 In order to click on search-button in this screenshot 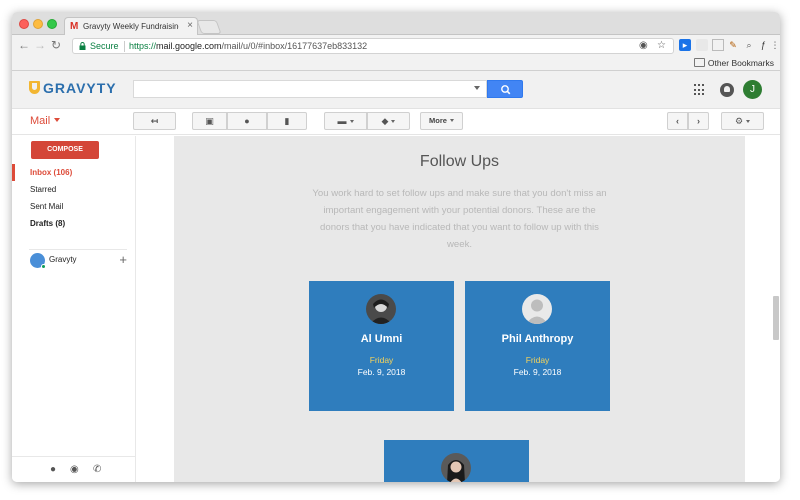, I will do `click(505, 89)`.